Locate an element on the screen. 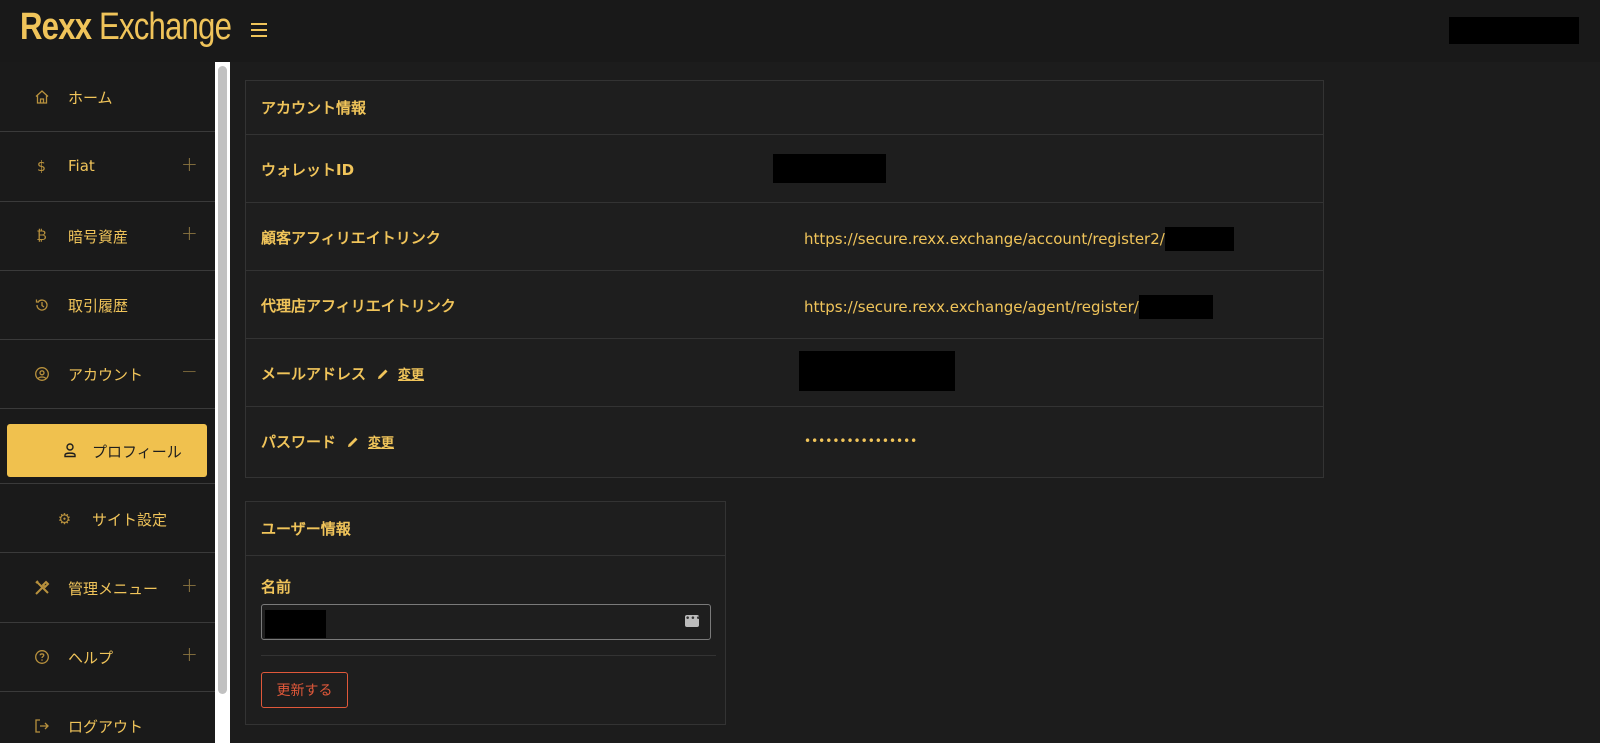 This screenshot has width=1600, height=743. agent-affiliate-label: 代理店アフィリエイトリンク is located at coordinates (358, 306).